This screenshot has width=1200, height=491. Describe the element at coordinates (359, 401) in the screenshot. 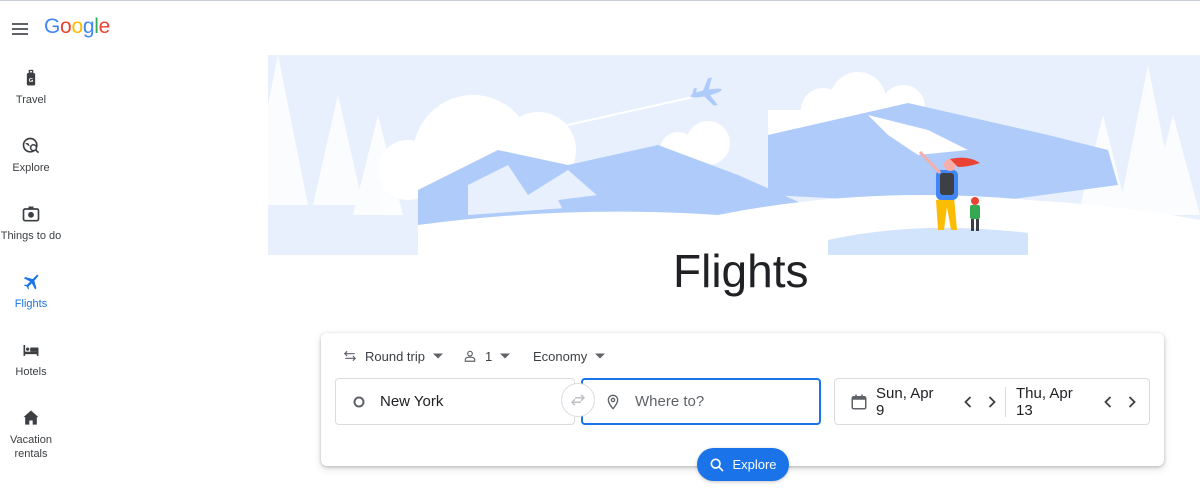

I see `origin-circle-icon` at that location.